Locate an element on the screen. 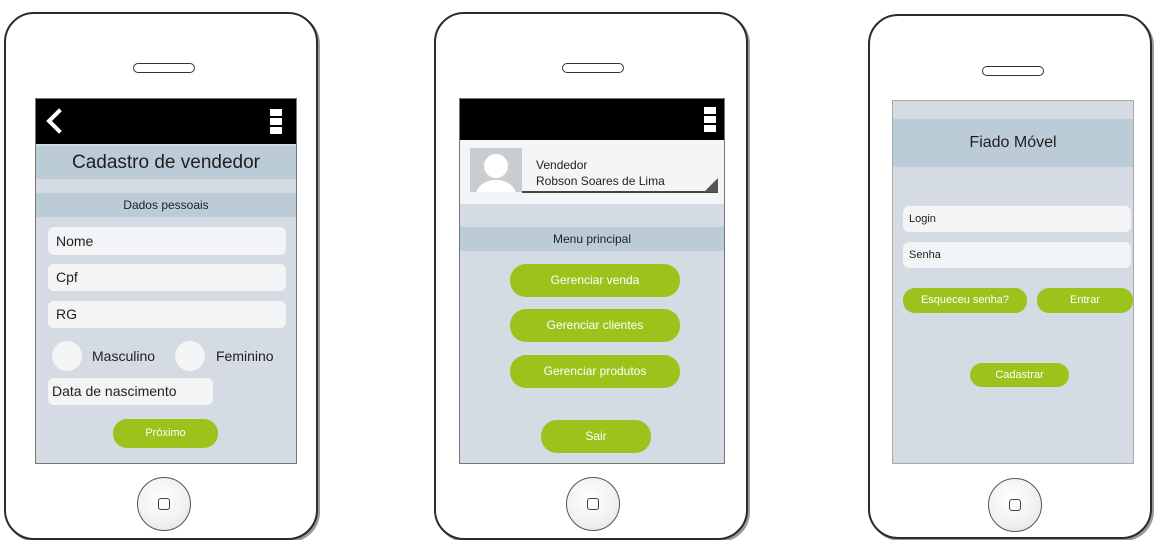 The width and height of the screenshot is (1156, 540). male-label: Masculino is located at coordinates (124, 356).